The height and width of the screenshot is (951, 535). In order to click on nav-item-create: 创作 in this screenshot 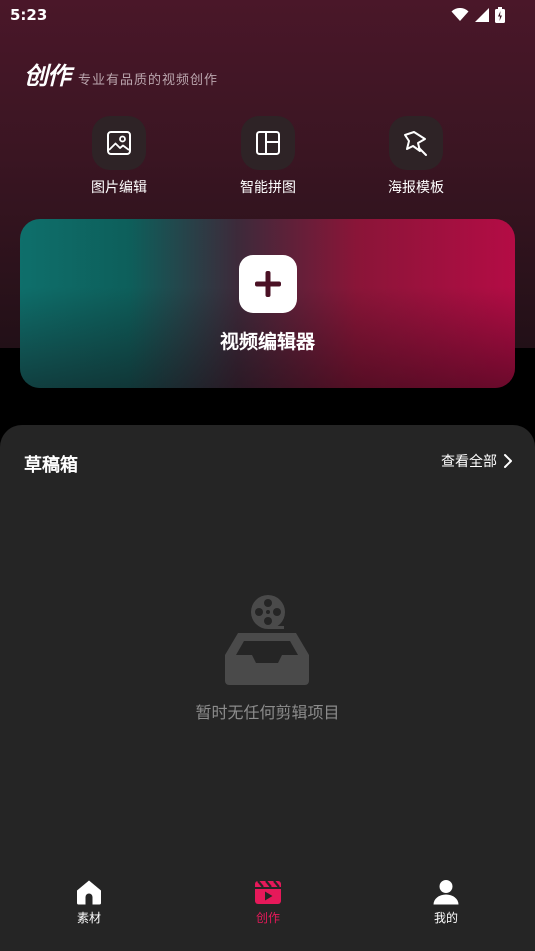, I will do `click(268, 902)`.